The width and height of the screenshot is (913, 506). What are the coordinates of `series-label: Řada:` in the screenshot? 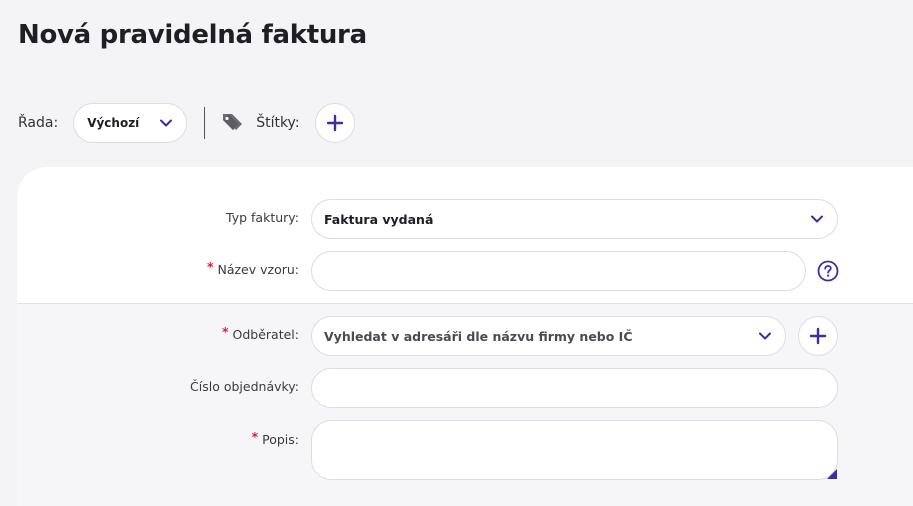 It's located at (38, 123).